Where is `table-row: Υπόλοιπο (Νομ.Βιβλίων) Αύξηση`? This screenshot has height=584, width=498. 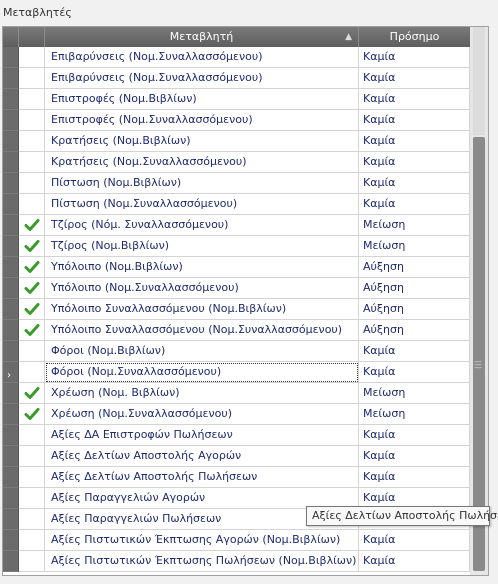
table-row: Υπόλοιπο (Νομ.Βιβλίων) Αύξηση is located at coordinates (236, 267).